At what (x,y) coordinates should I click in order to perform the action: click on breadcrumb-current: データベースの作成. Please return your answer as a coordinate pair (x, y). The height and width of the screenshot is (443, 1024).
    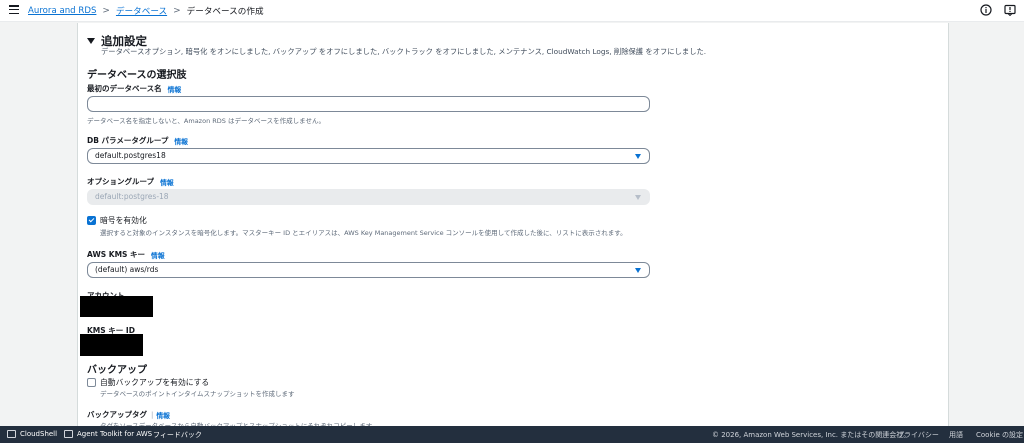
    Looking at the image, I should click on (225, 12).